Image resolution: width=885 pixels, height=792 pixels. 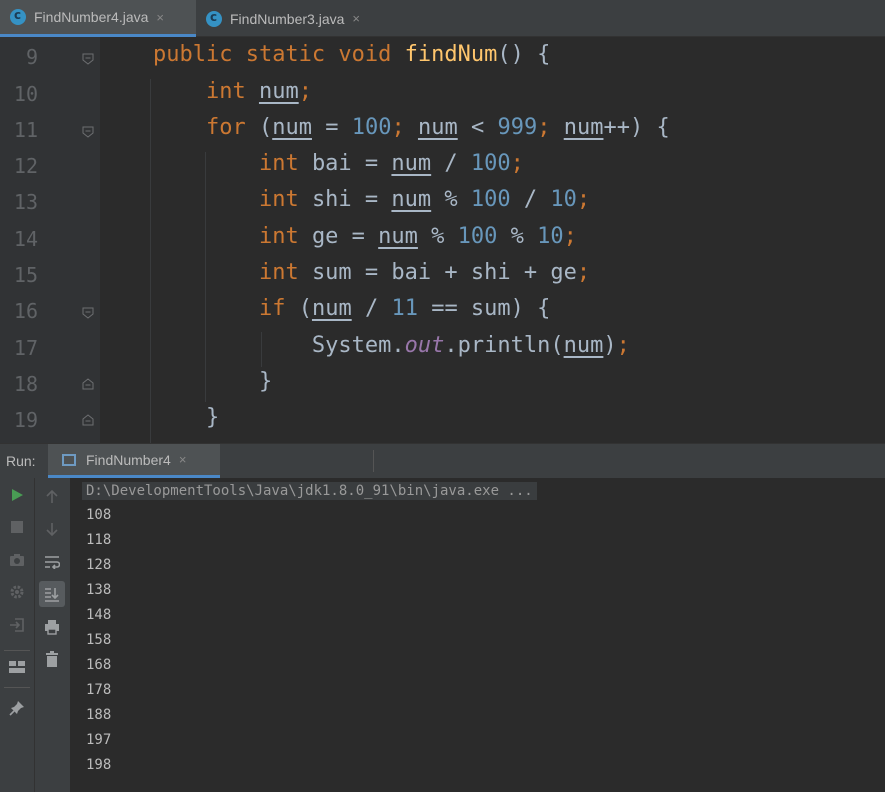 I want to click on pin-icon, so click(x=16, y=708).